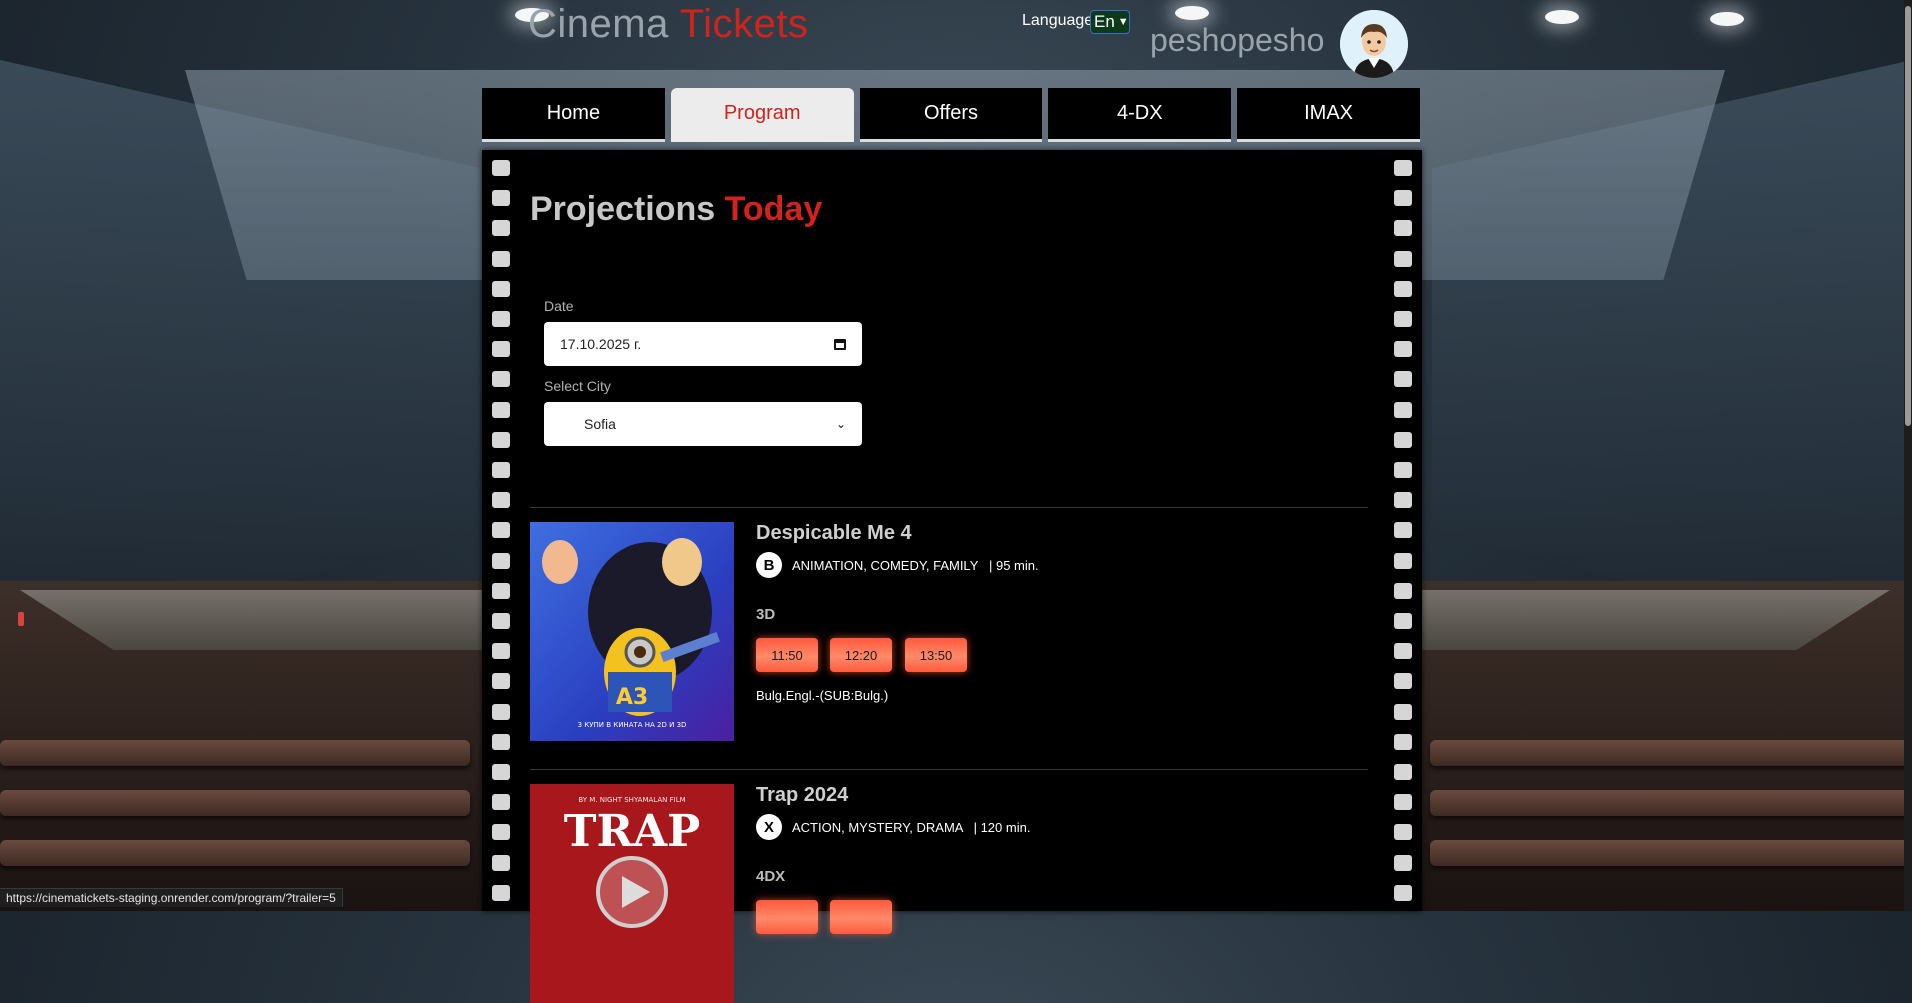  I want to click on calendar-icon, so click(840, 344).